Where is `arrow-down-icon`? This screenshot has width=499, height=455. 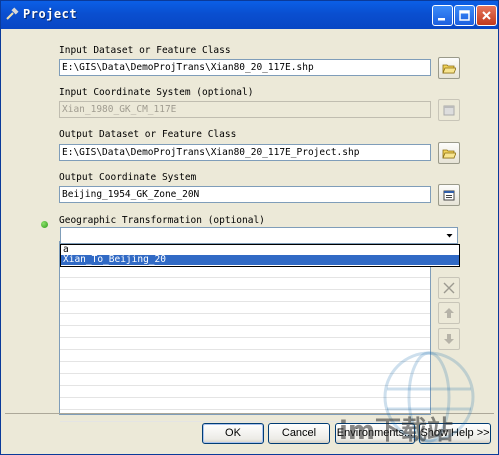 arrow-down-icon is located at coordinates (449, 339).